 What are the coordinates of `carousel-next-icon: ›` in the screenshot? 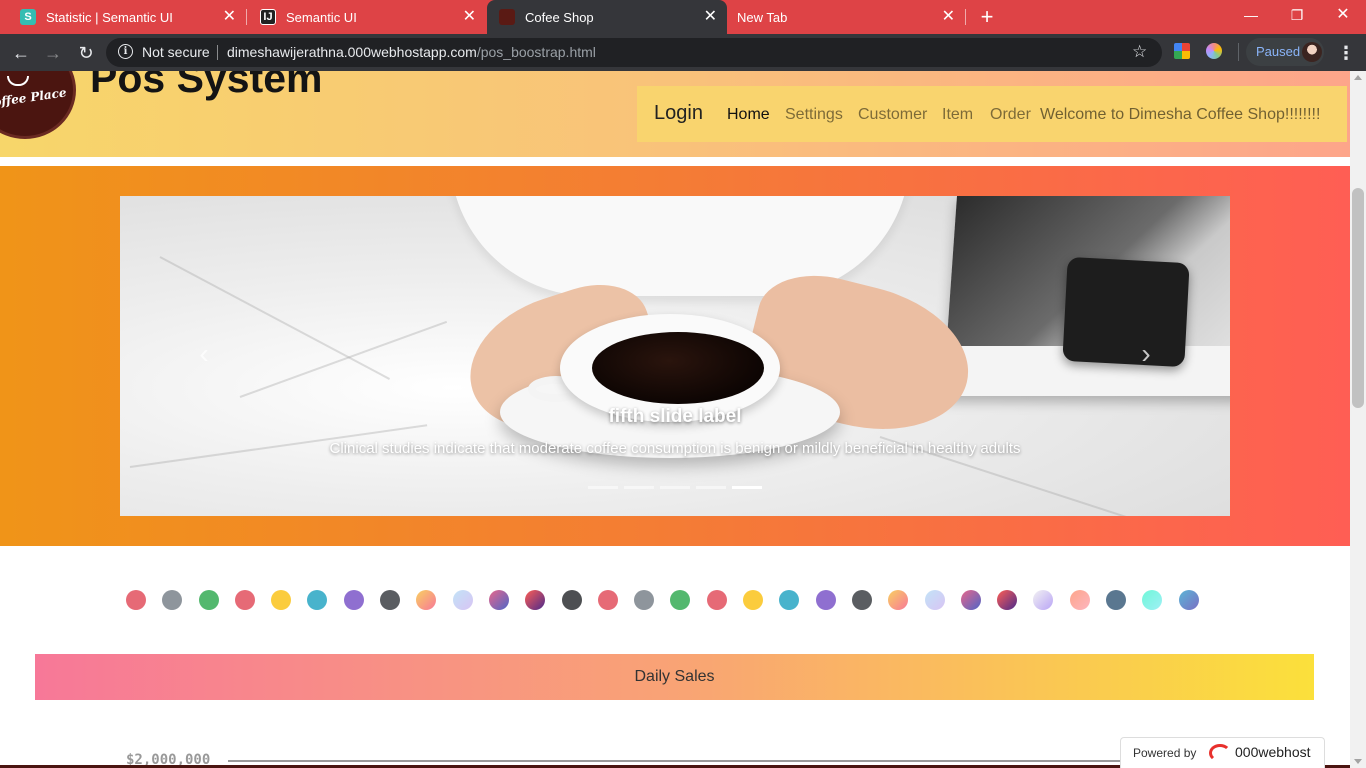 It's located at (1146, 354).